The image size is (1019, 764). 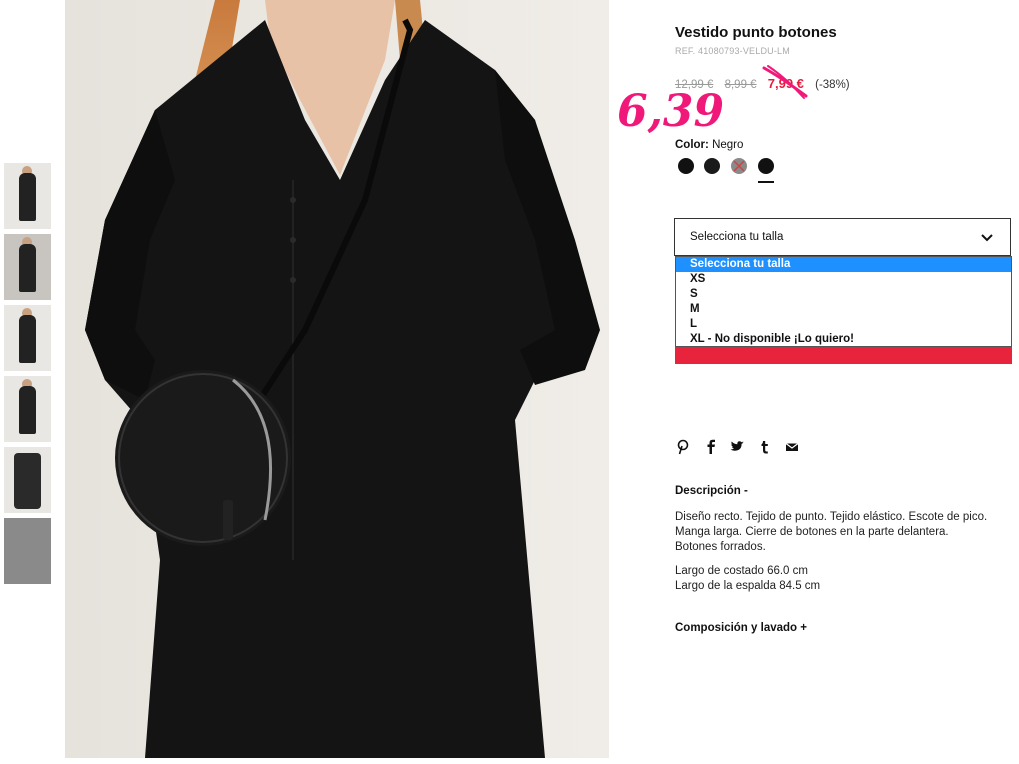 I want to click on color-label: Color: Negro, so click(x=709, y=145).